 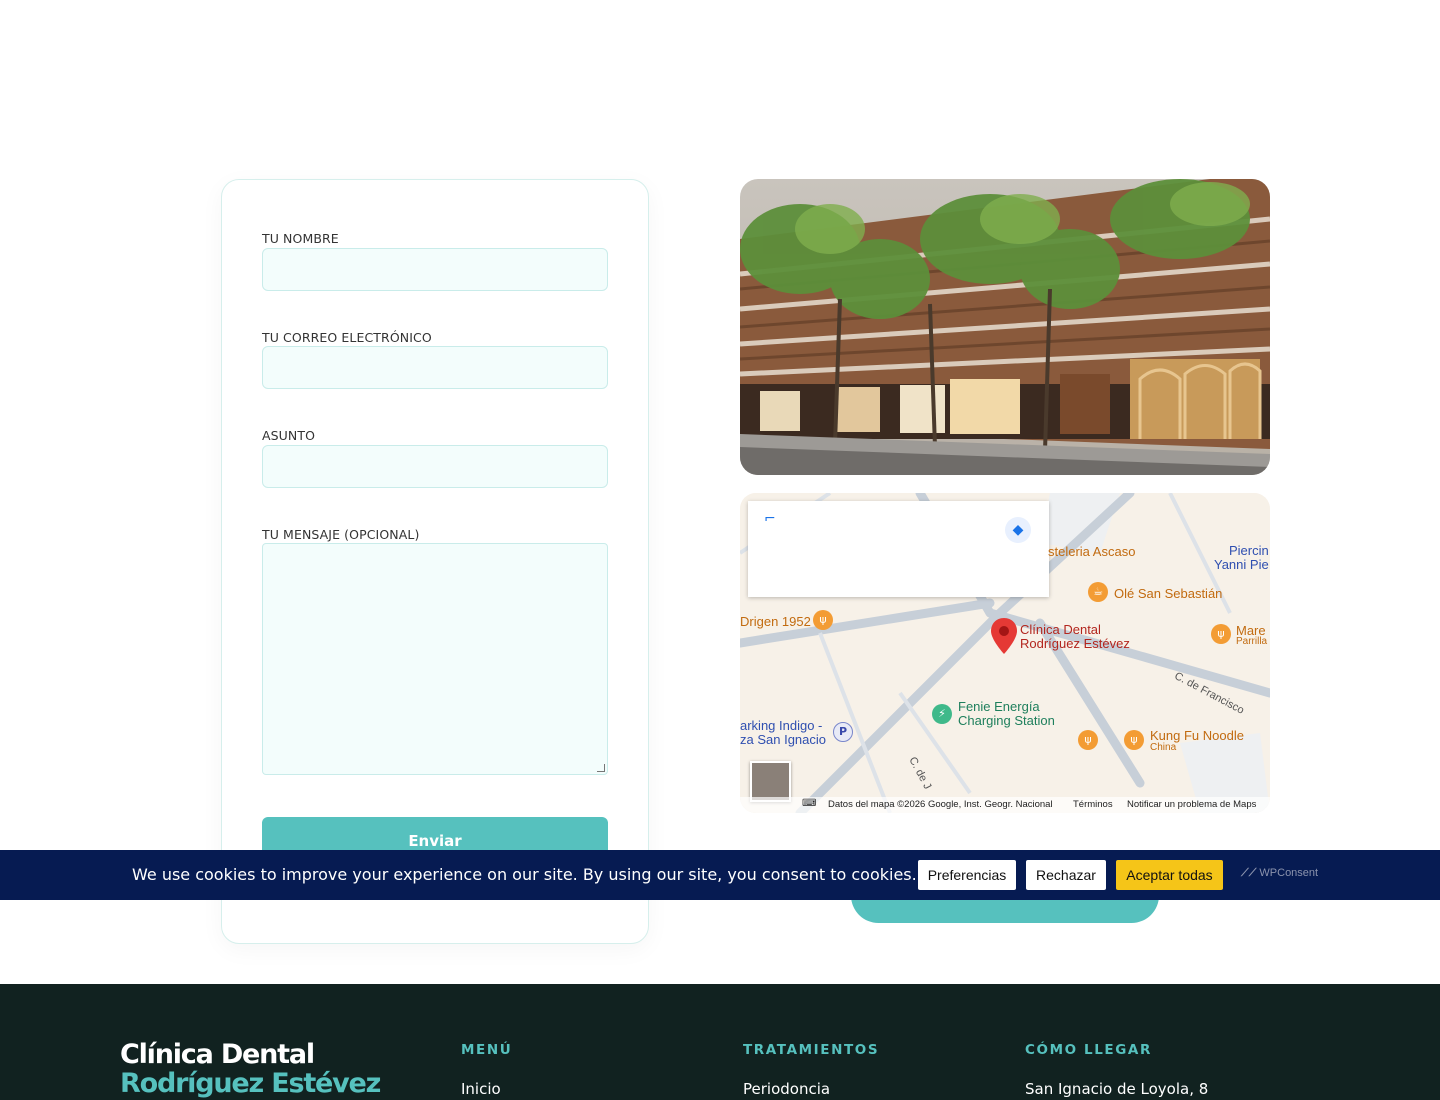 I want to click on parking-icon: P, so click(x=843, y=732).